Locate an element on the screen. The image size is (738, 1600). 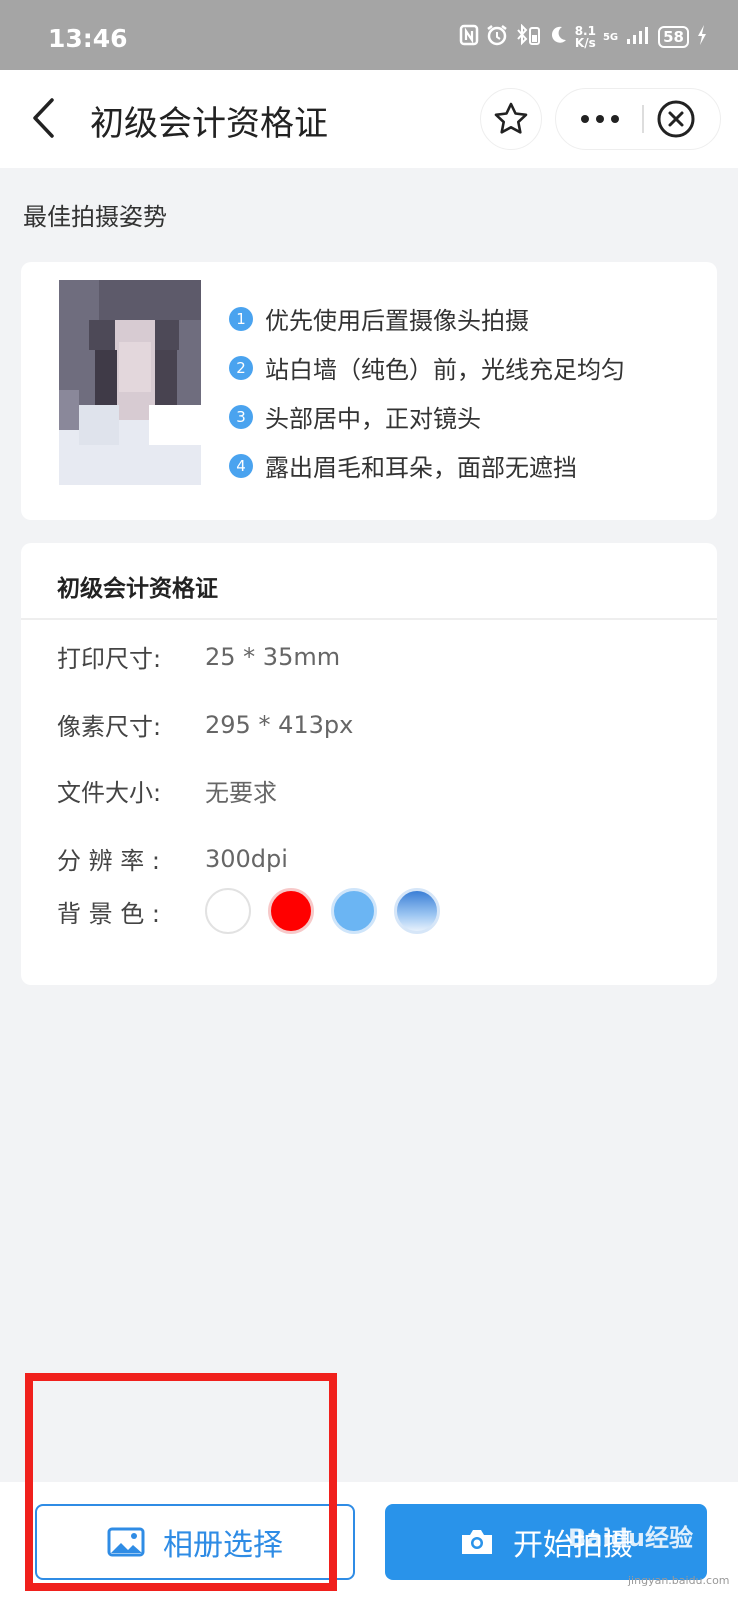
camera-icon is located at coordinates (477, 1542).